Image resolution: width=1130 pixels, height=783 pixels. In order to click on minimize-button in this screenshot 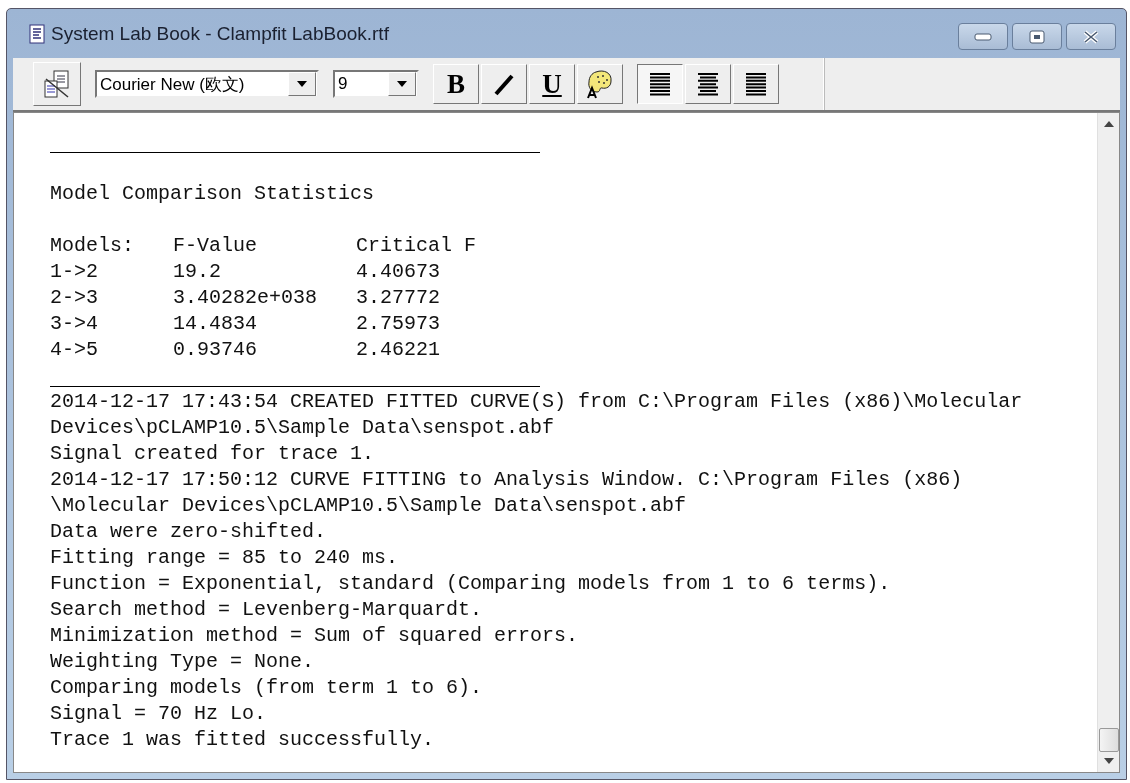, I will do `click(983, 36)`.